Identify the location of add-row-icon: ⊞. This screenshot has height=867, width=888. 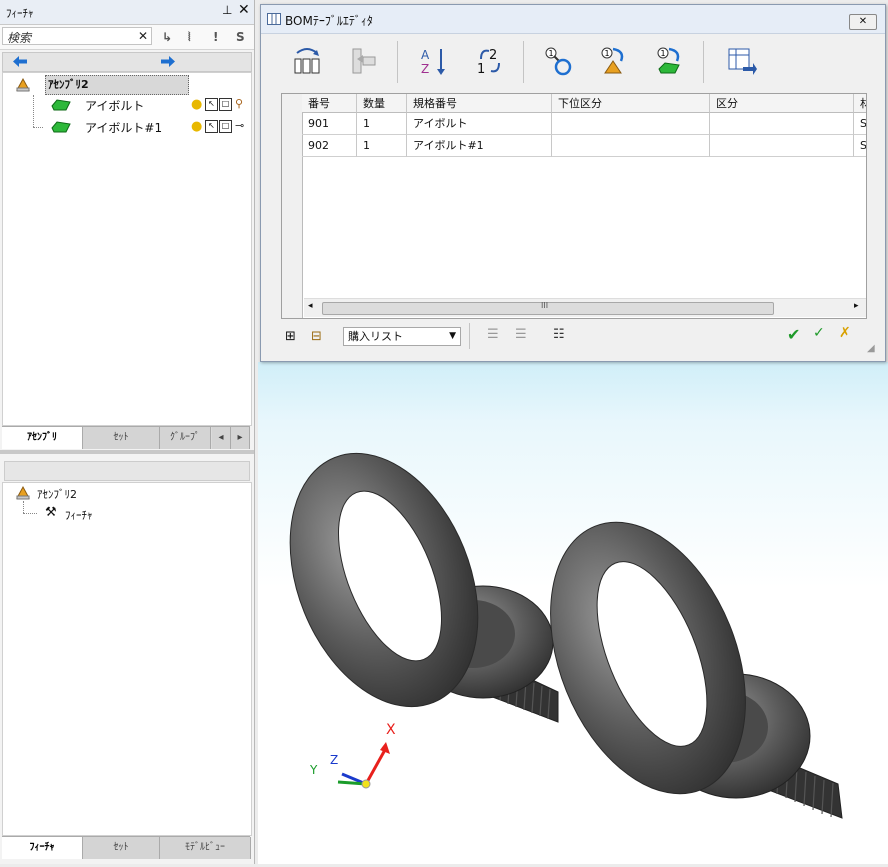
(290, 336).